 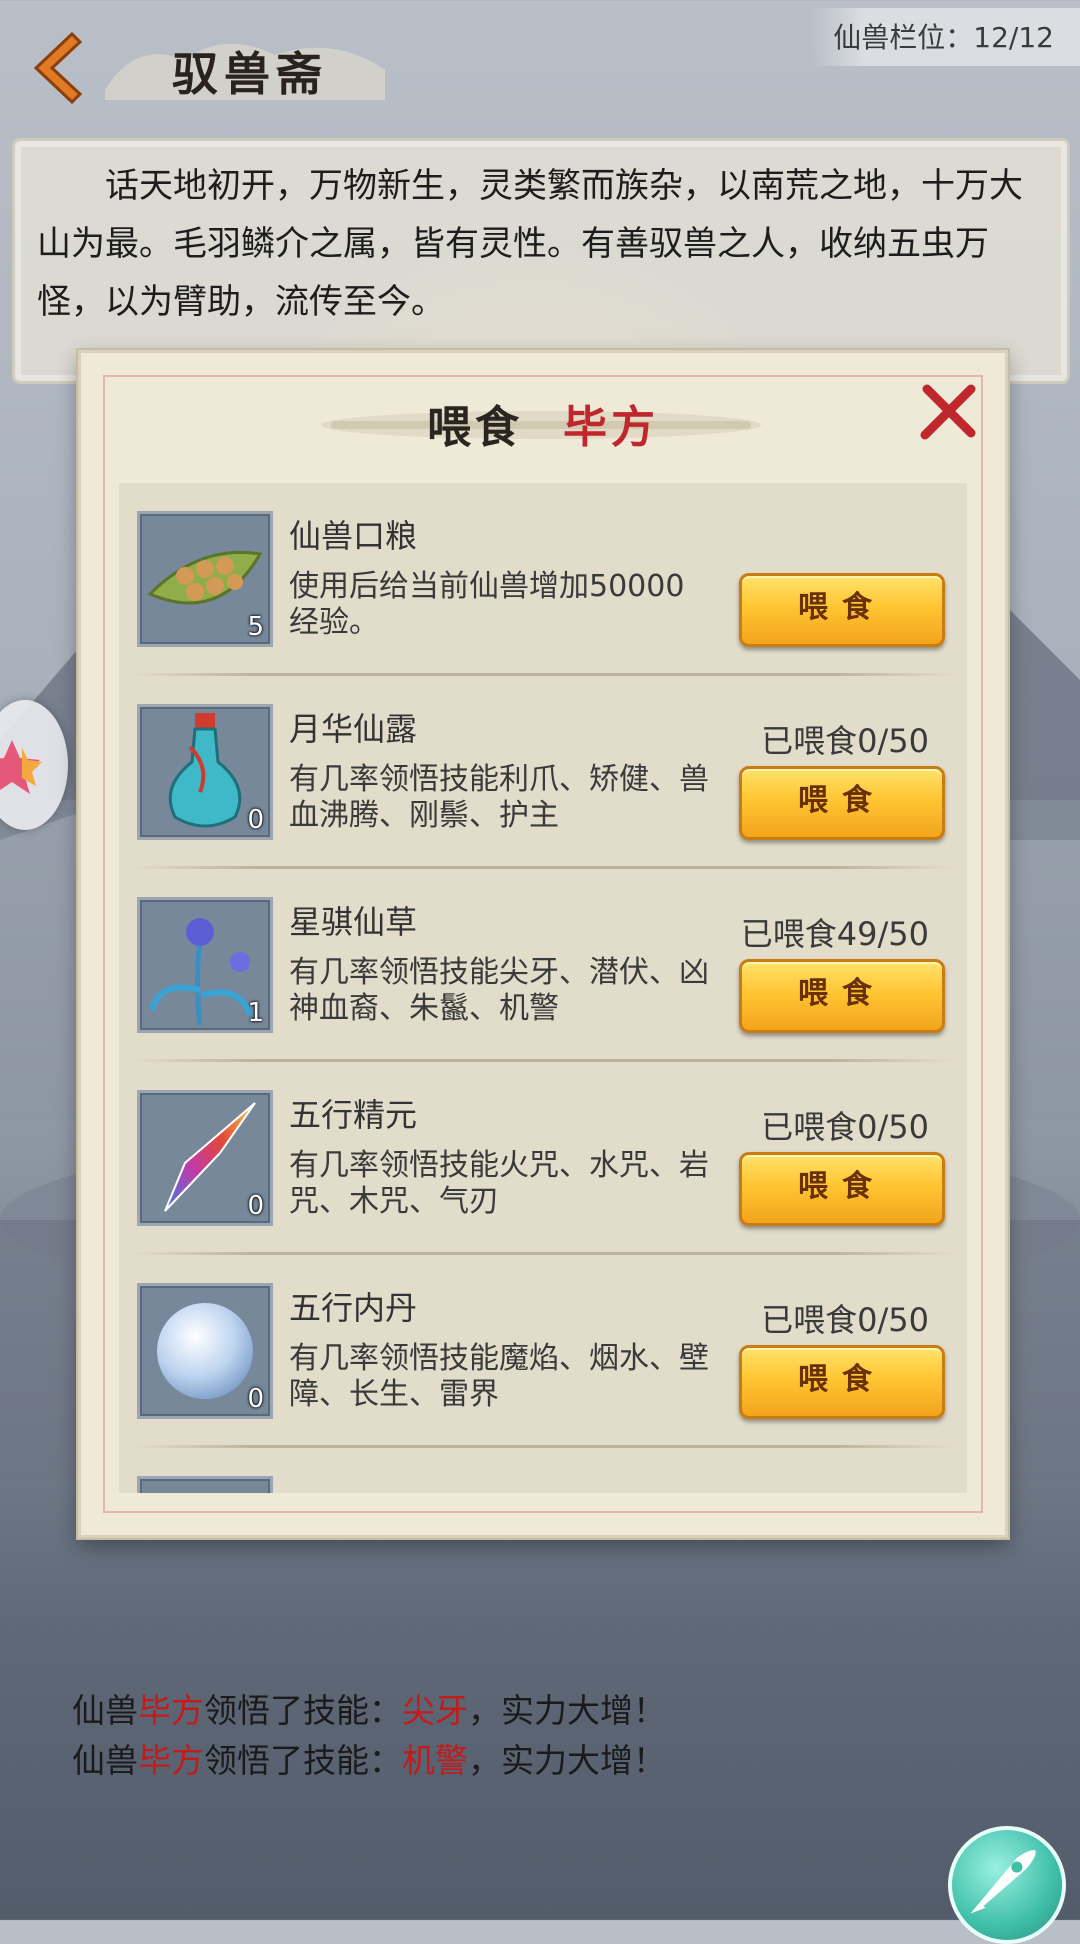 What do you see at coordinates (499, 990) in the screenshot?
I see `item-description: 有几率领悟技能尖牙、潜伏、凶神血裔、朱鬣、机警` at bounding box center [499, 990].